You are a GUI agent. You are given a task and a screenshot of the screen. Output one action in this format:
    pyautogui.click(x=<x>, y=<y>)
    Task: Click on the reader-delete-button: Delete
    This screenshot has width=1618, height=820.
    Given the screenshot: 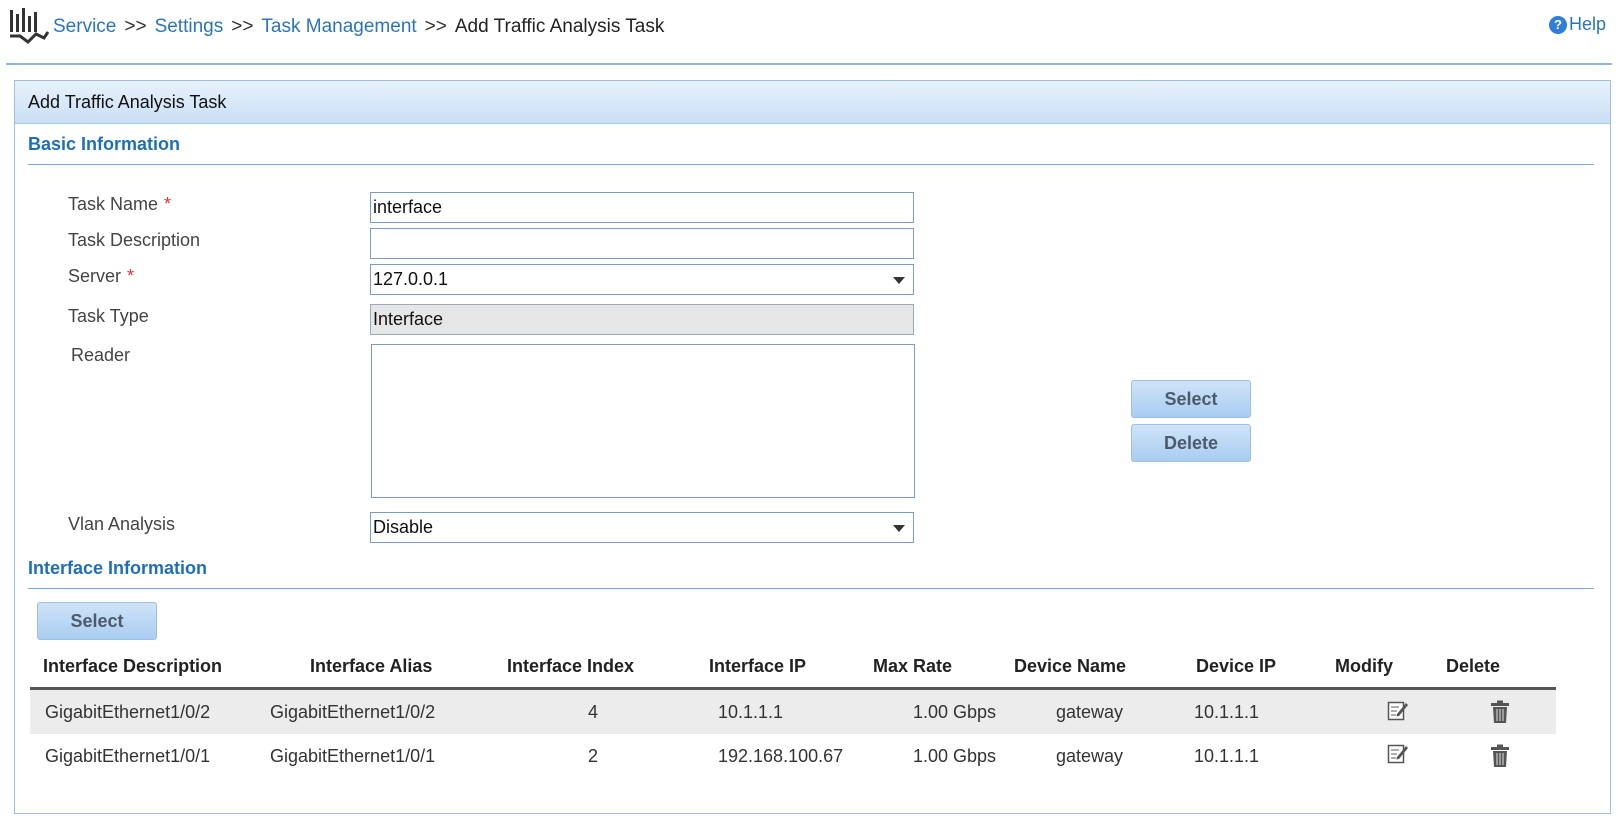 What is the action you would take?
    pyautogui.click(x=1191, y=443)
    